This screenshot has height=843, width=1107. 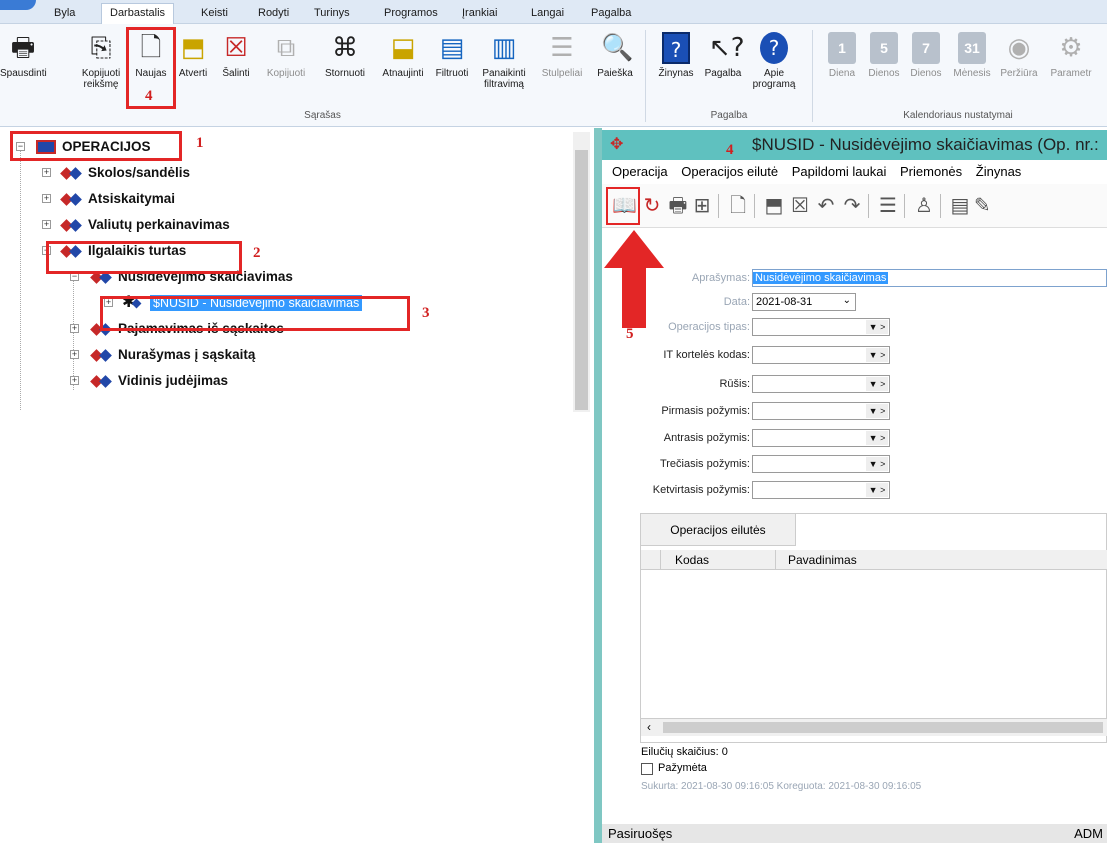 What do you see at coordinates (479, 14) in the screenshot?
I see `tab-irankiai: Įrankiai` at bounding box center [479, 14].